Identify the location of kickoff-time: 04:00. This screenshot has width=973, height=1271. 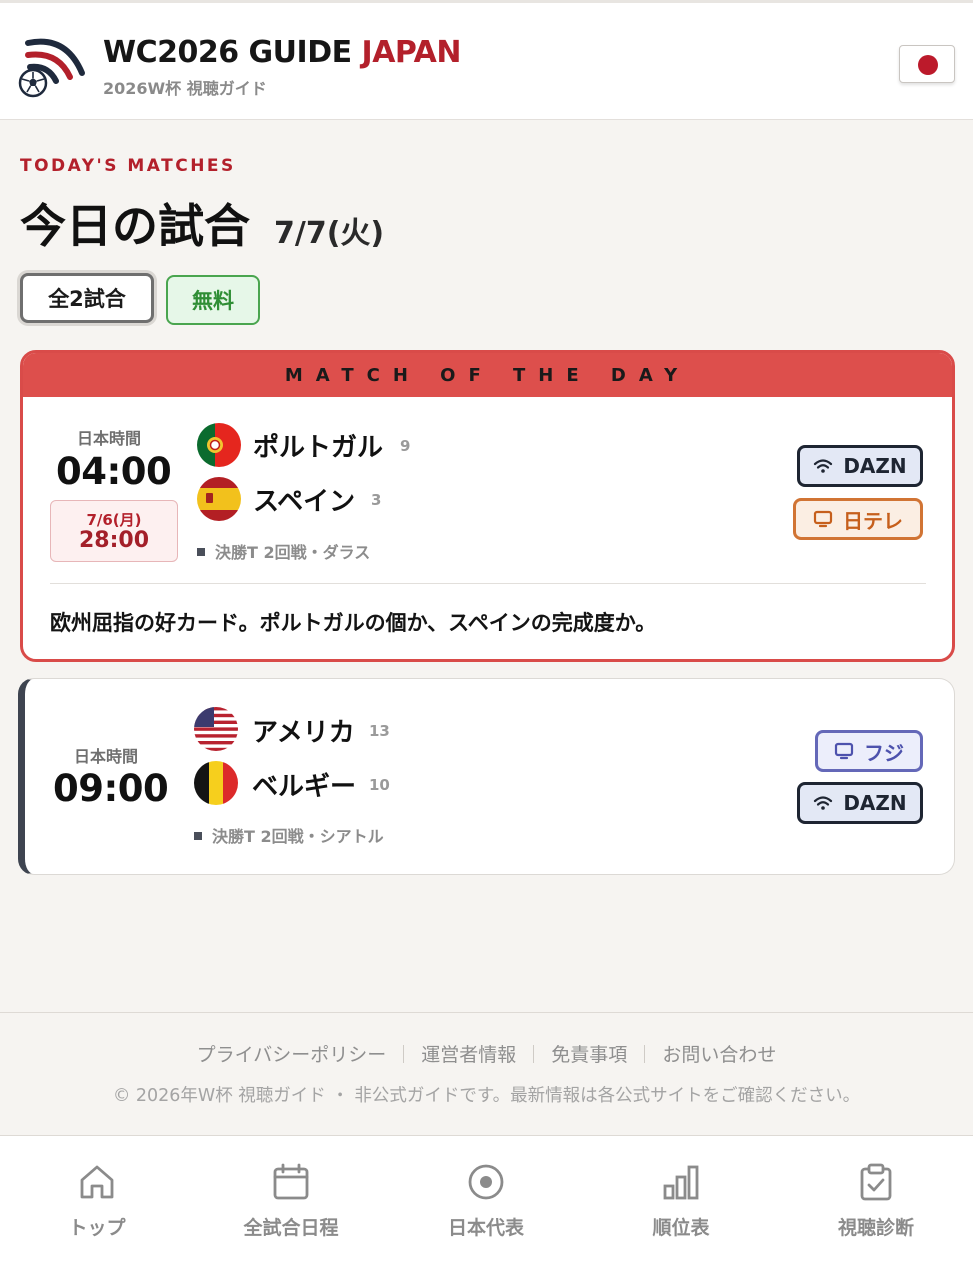
(114, 471).